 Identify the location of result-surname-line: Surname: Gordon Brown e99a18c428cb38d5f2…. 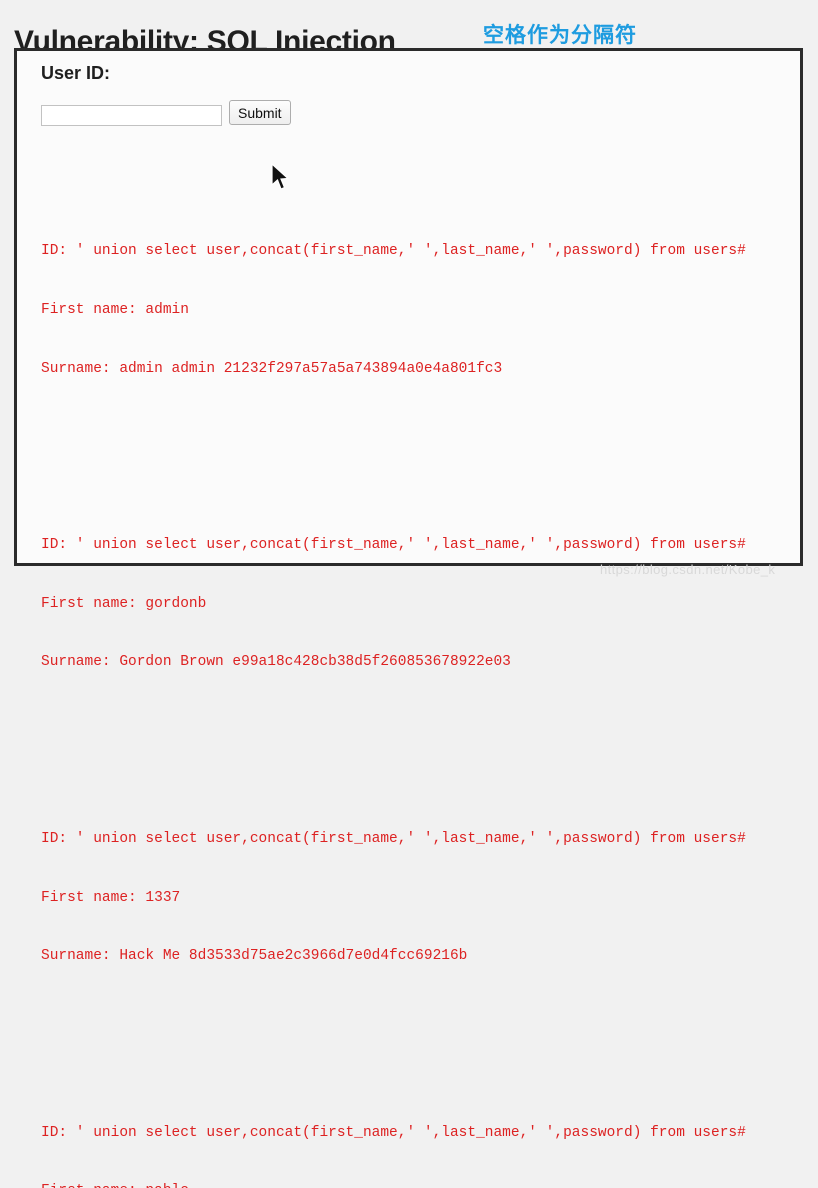
(429, 663).